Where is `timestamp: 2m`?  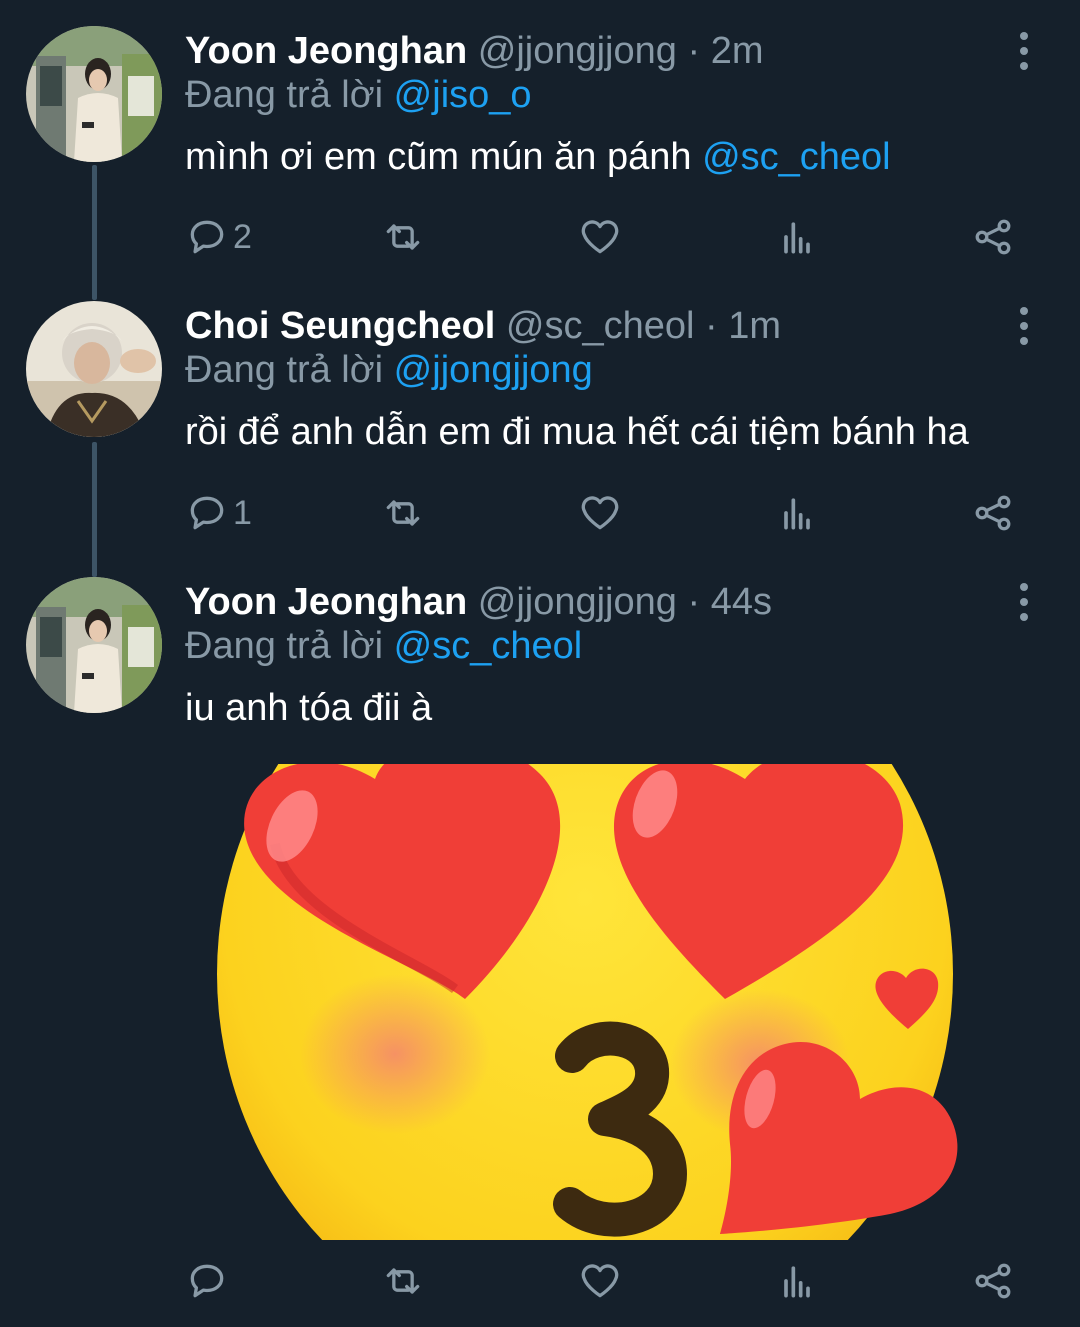
timestamp: 2m is located at coordinates (737, 51).